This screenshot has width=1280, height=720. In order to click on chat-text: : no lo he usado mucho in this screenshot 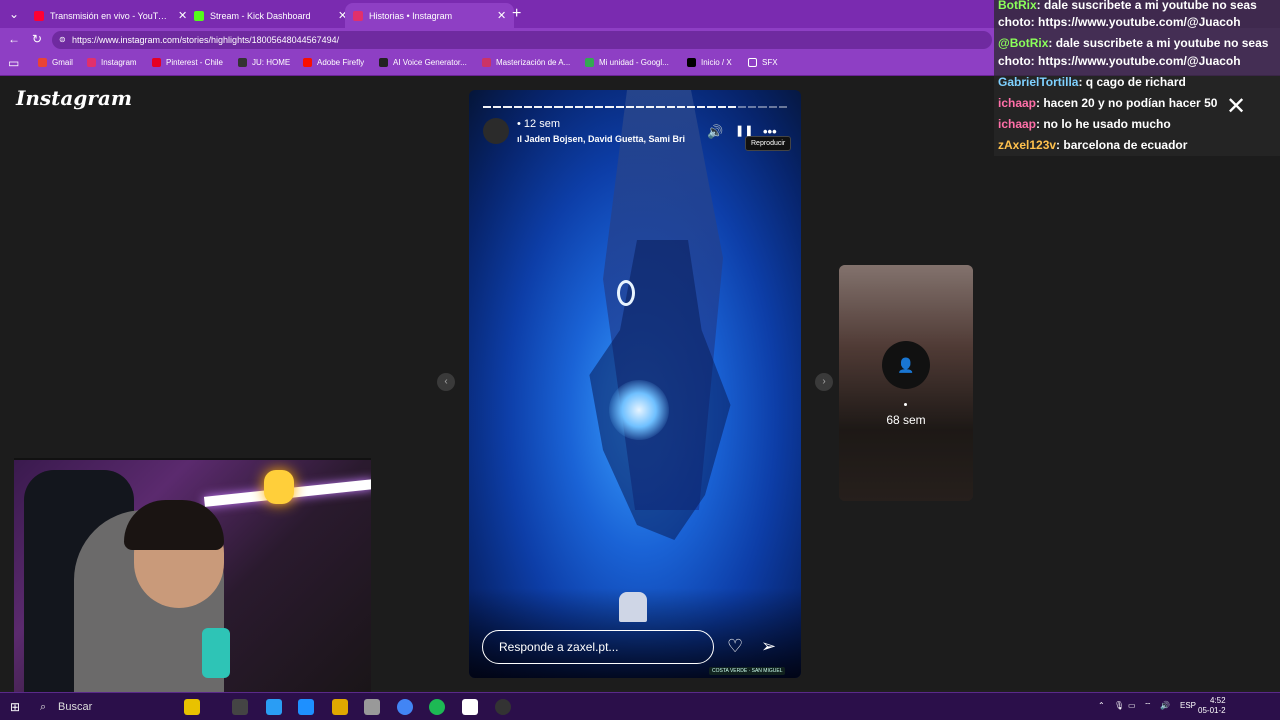, I will do `click(1103, 124)`.